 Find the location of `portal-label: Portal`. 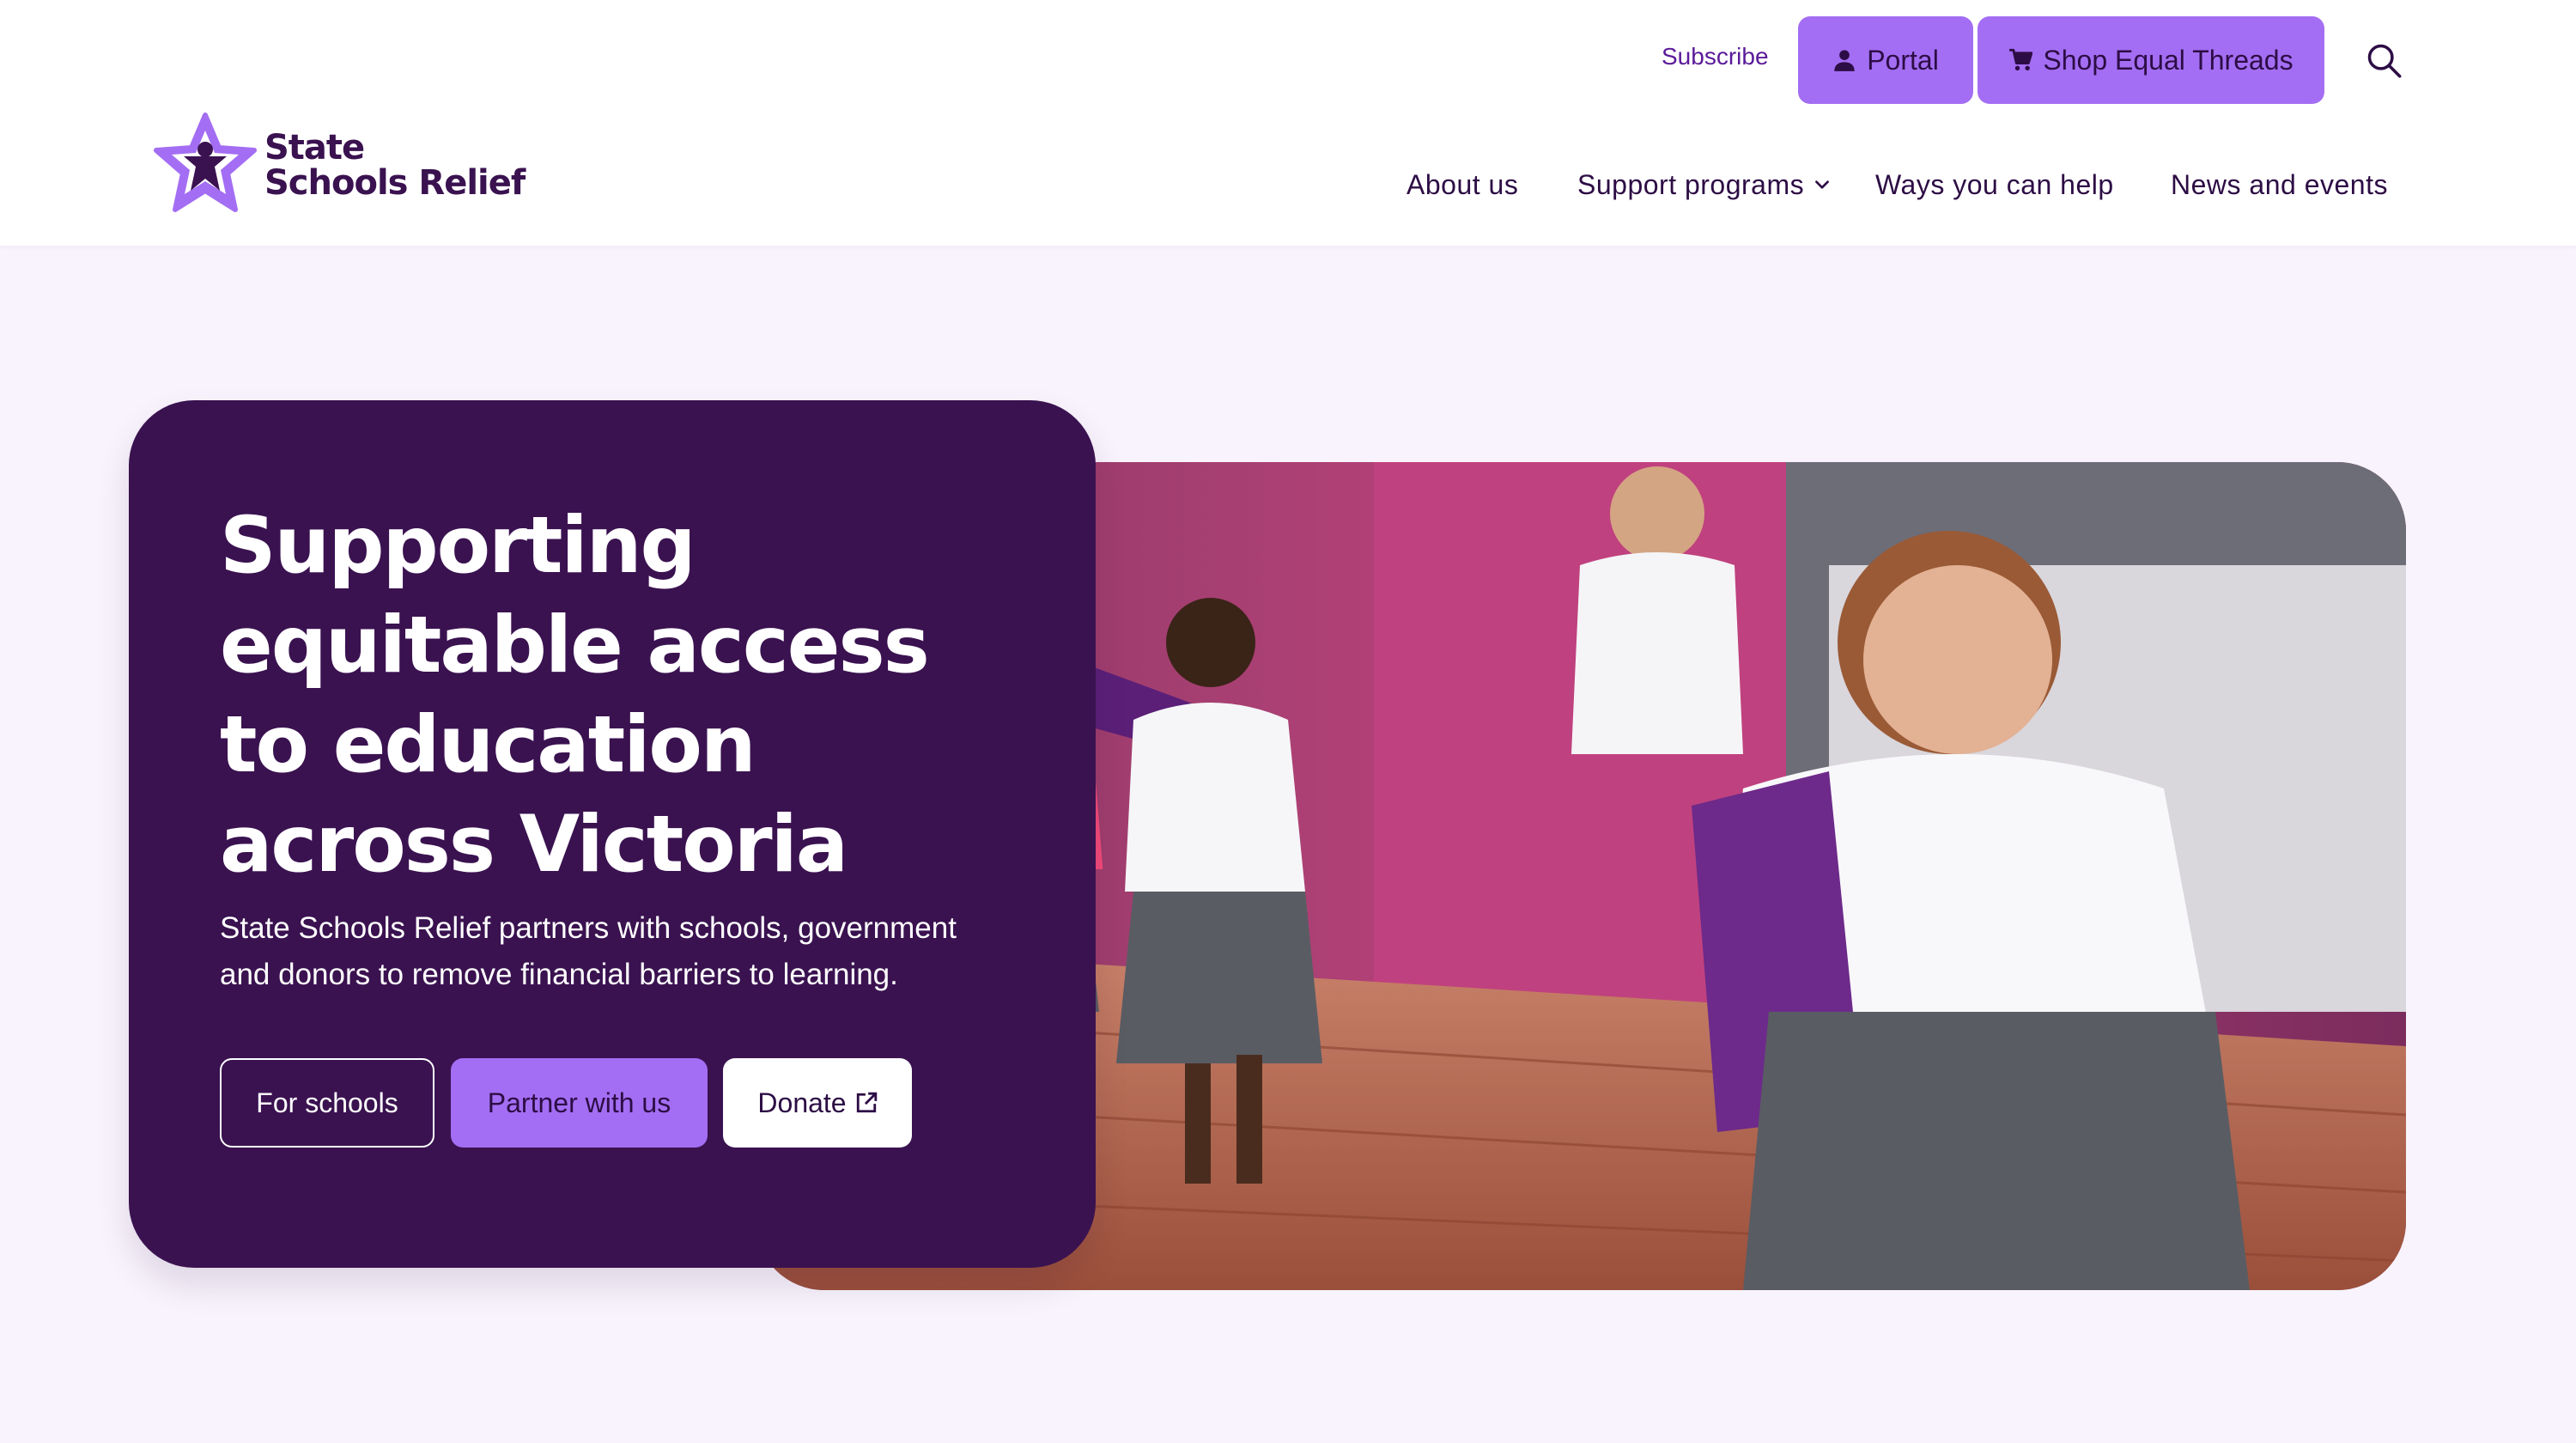

portal-label: Portal is located at coordinates (1903, 60).